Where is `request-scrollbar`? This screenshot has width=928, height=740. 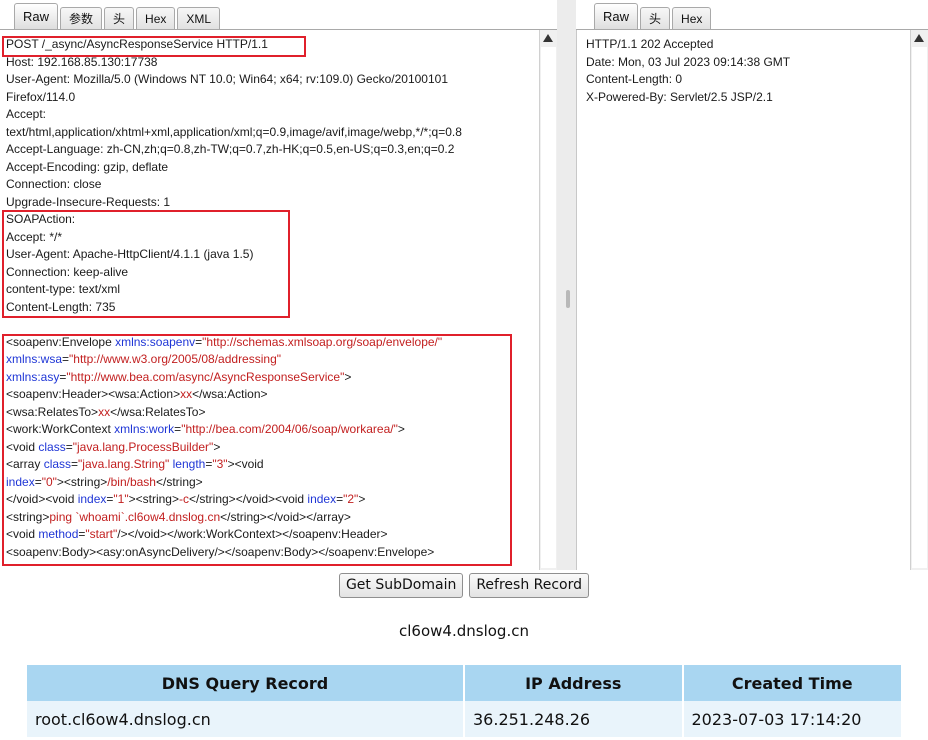
request-scrollbar is located at coordinates (548, 300).